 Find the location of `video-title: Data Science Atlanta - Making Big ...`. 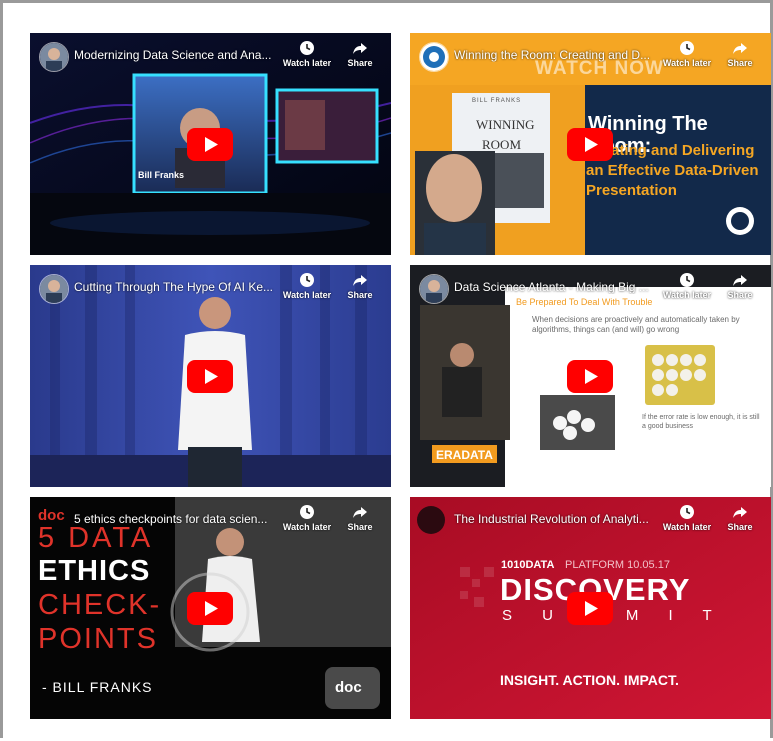

video-title: Data Science Atlanta - Making Big ... is located at coordinates (556, 287).